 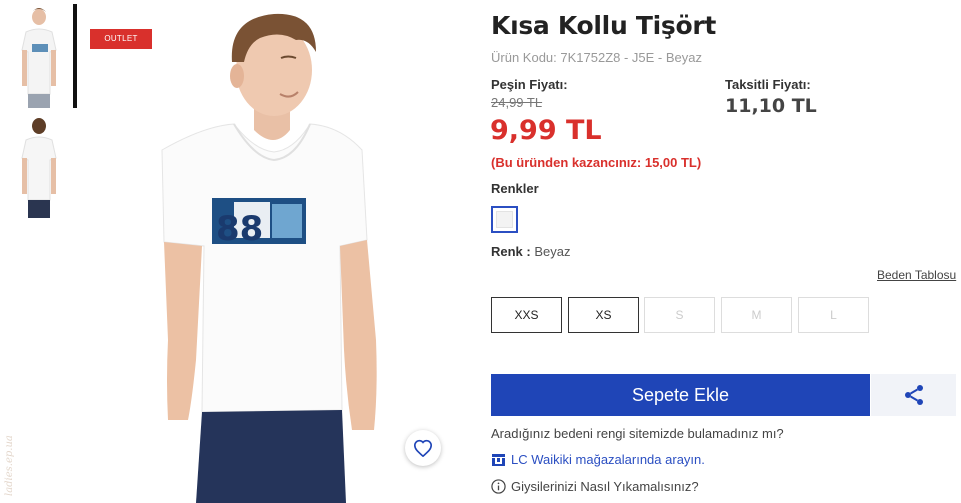 What do you see at coordinates (833, 315) in the screenshot?
I see `size-option-l: L` at bounding box center [833, 315].